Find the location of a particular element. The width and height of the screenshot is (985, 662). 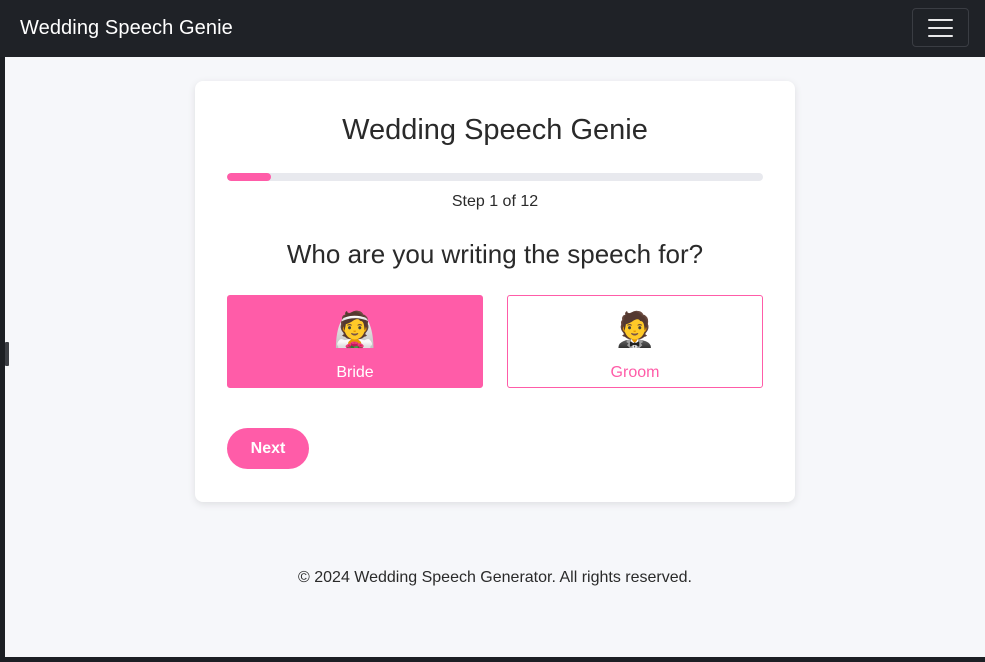

hamburger-menu-icon is located at coordinates (940, 27).